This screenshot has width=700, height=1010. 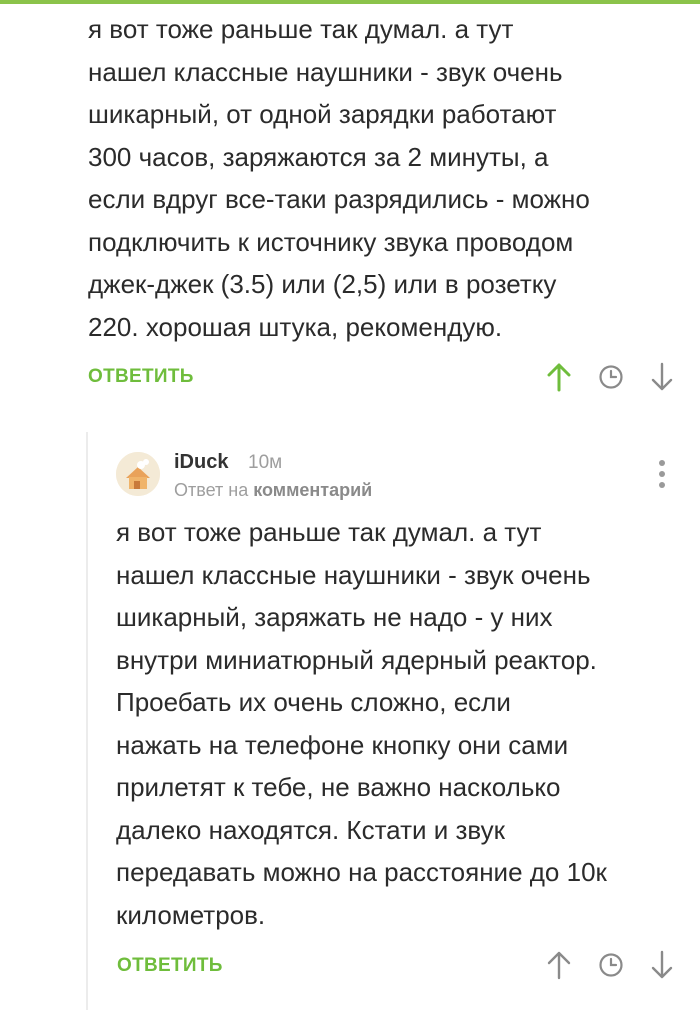 I want to click on more-vertical-icon, so click(x=662, y=474).